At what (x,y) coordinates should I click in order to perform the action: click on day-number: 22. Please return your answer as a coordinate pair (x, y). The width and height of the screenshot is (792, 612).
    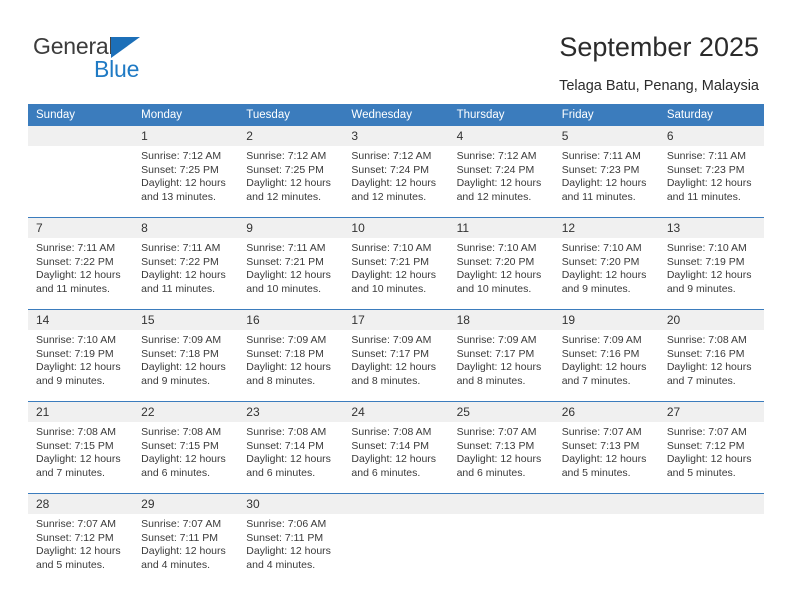
    Looking at the image, I should click on (186, 411).